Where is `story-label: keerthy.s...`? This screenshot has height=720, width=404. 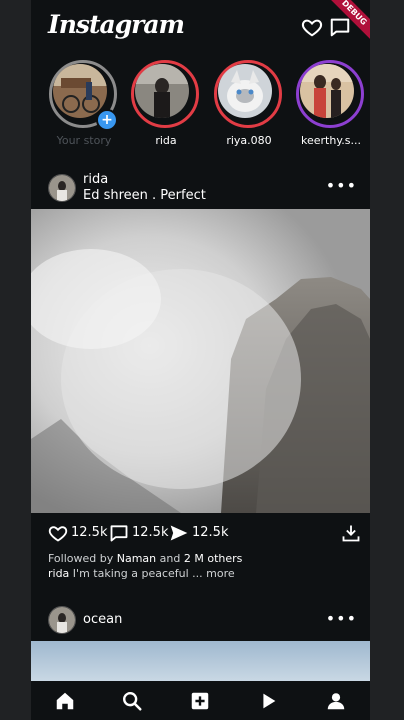
story-label: keerthy.s... is located at coordinates (331, 140).